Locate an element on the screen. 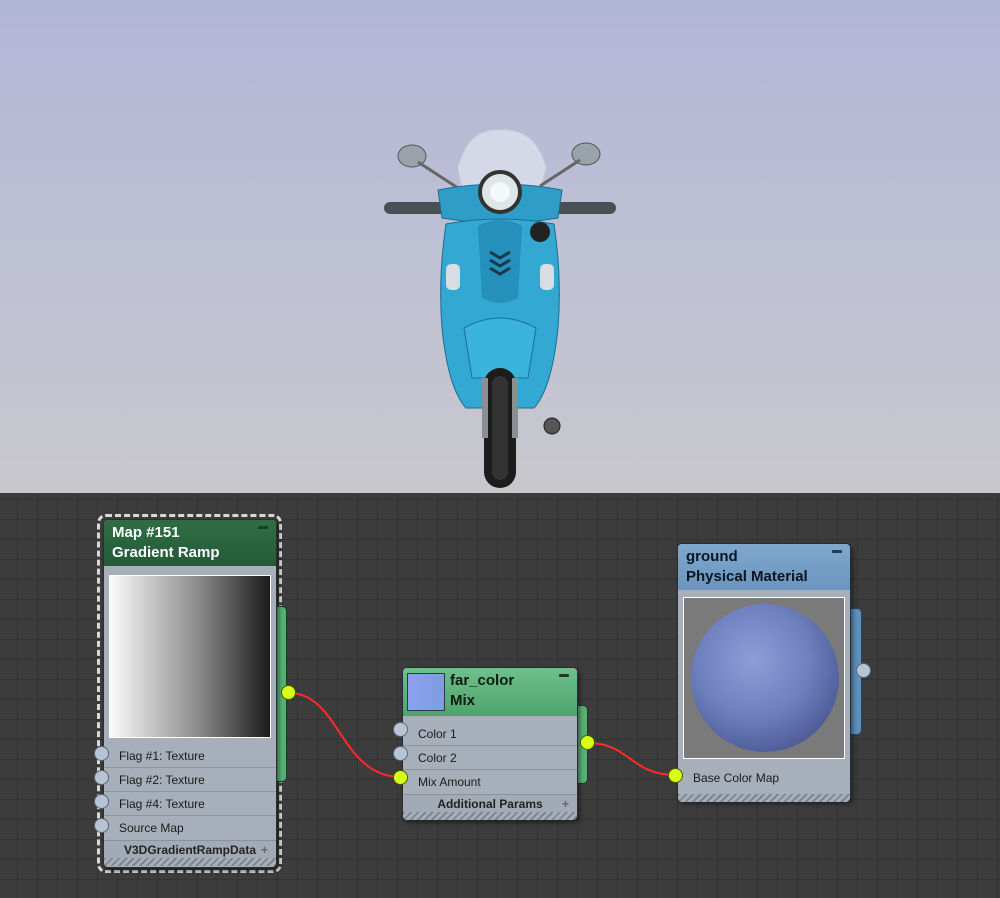 The image size is (1000, 898). rollout-label: Additional Params is located at coordinates (490, 804).